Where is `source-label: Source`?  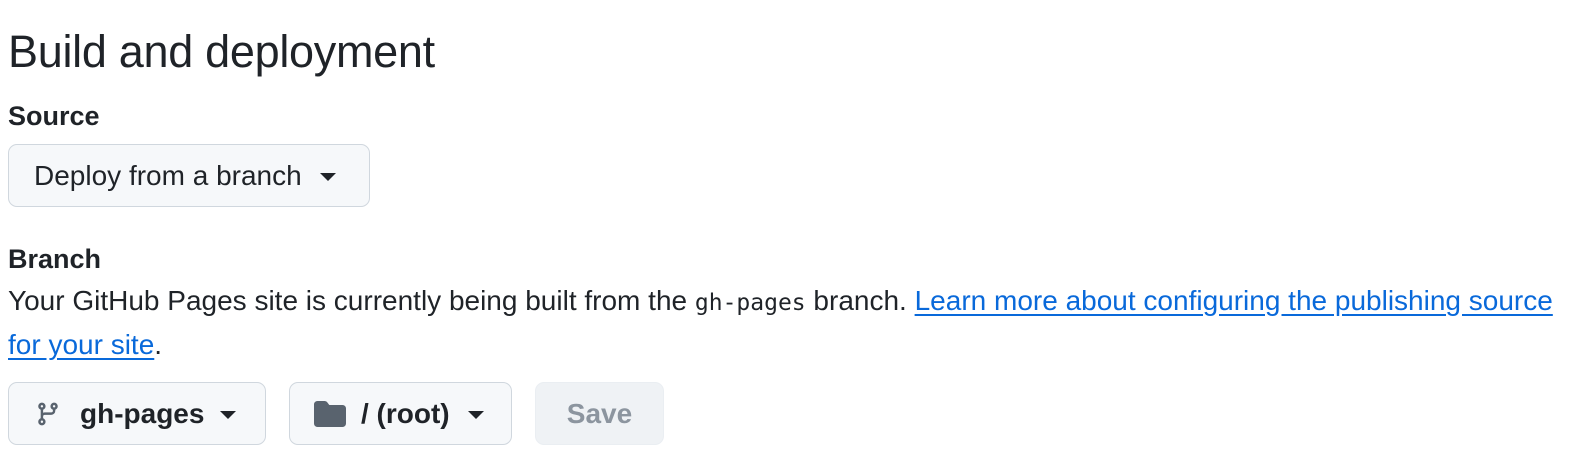
source-label: Source is located at coordinates (54, 116).